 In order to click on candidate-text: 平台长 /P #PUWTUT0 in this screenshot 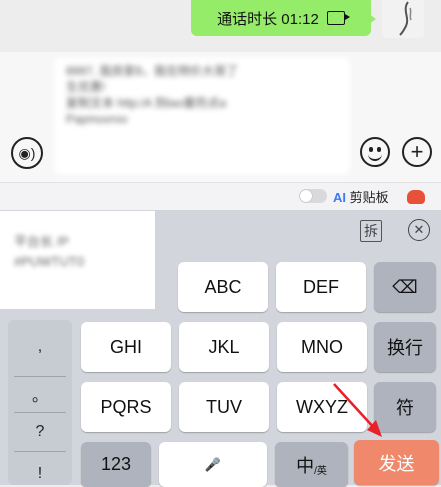, I will do `click(79, 252)`.